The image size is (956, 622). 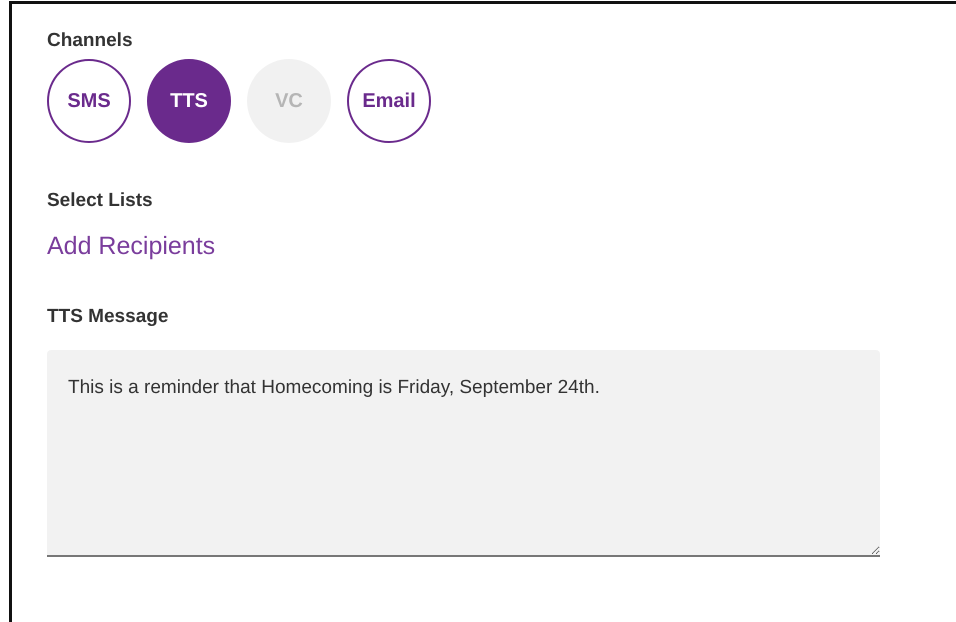 I want to click on channel-toggle: Email, so click(x=389, y=101).